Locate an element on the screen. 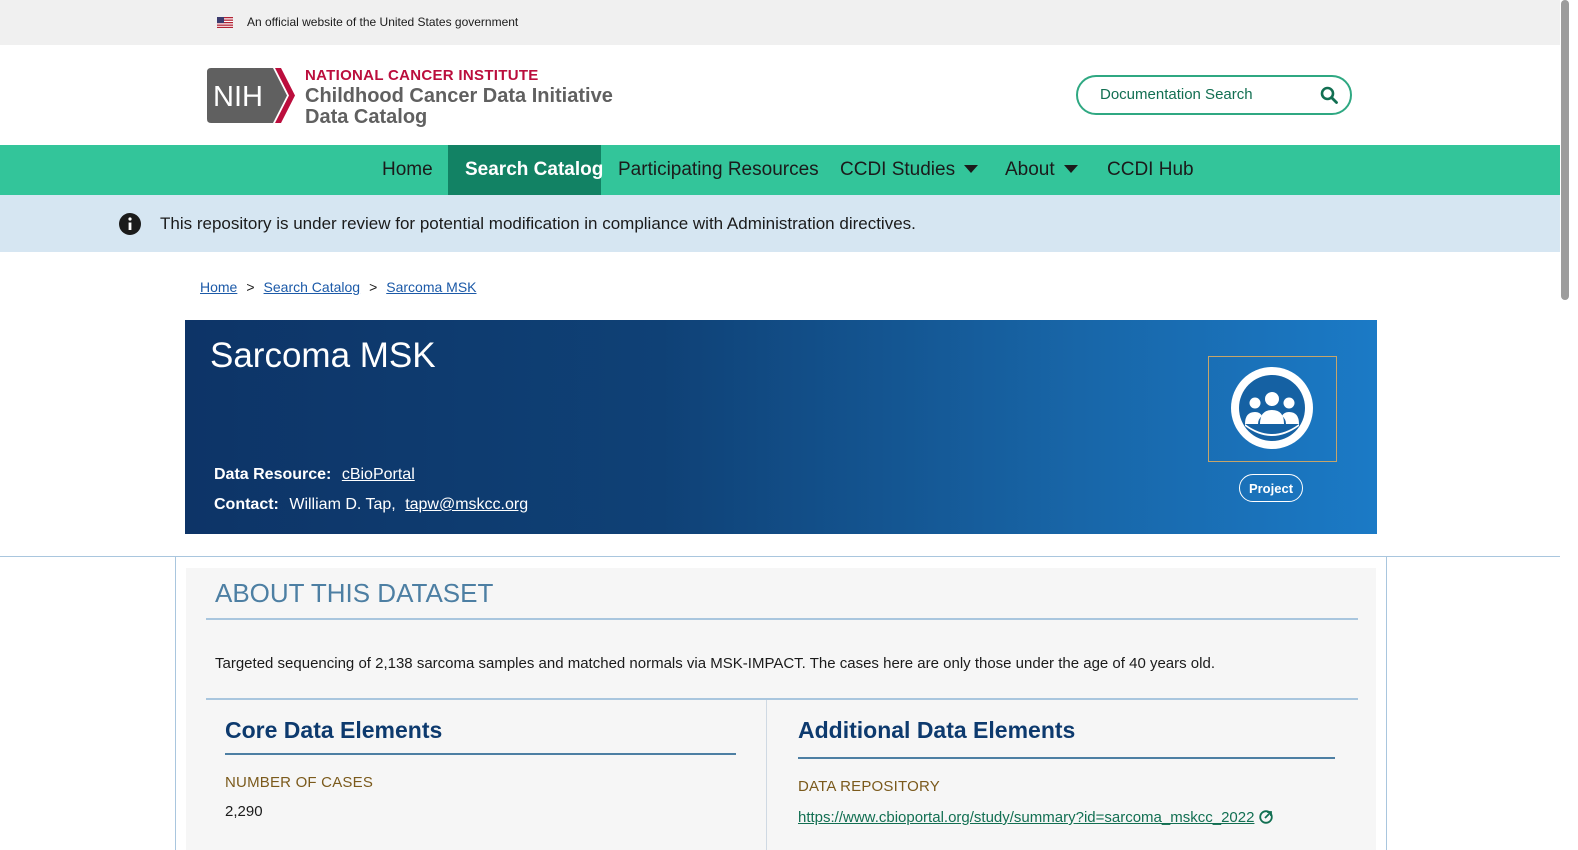 Image resolution: width=1578 pixels, height=850 pixels. nav-about-label: About is located at coordinates (1030, 169).